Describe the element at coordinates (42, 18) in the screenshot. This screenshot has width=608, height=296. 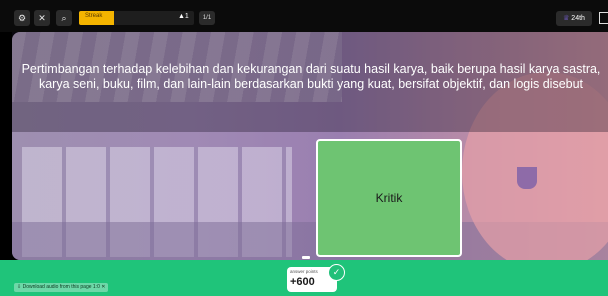
I see `shuffle-icon: ✕` at that location.